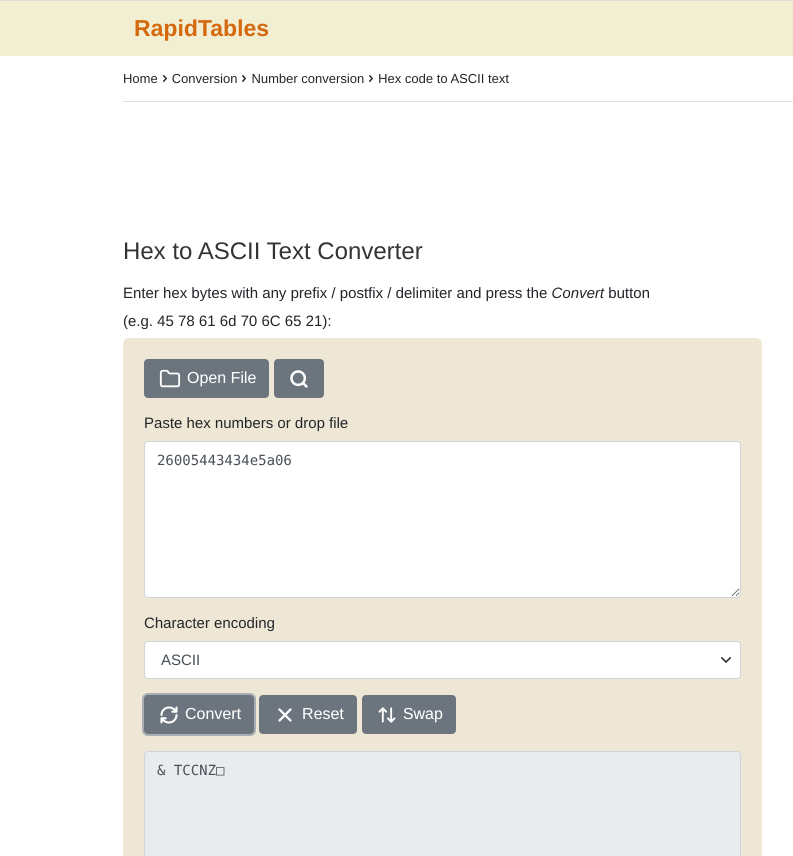  I want to click on search-icon, so click(299, 378).